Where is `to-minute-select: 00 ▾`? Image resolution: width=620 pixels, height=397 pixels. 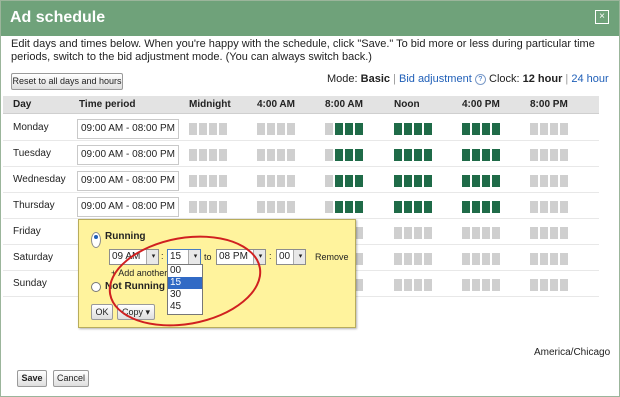
to-minute-select: 00 ▾ is located at coordinates (291, 257).